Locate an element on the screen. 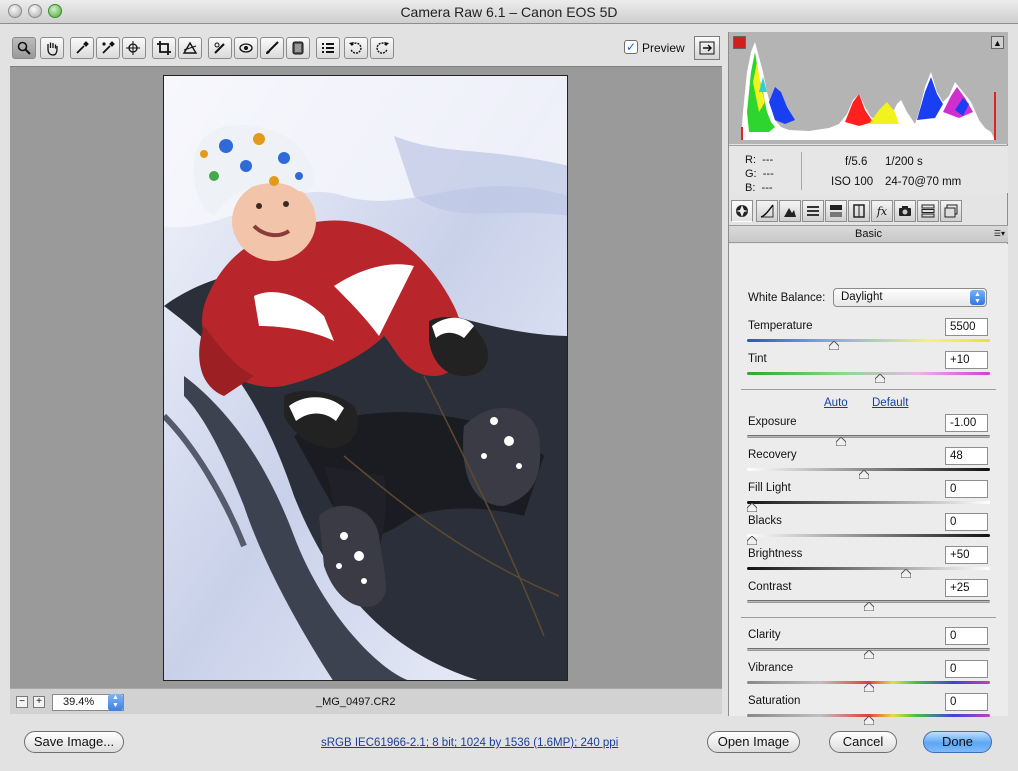 The height and width of the screenshot is (771, 1018). clarity-slider-thumb is located at coordinates (868, 654).